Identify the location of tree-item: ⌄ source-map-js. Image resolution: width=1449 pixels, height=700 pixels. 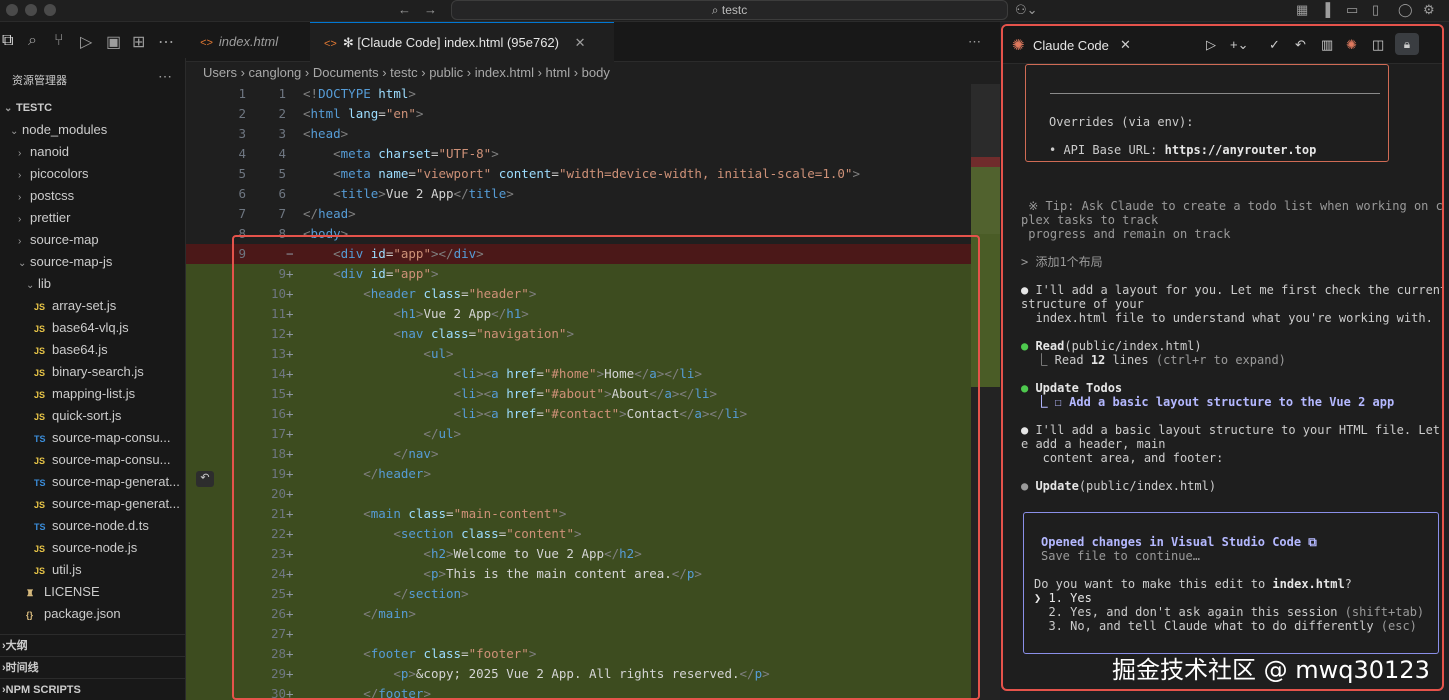
(92, 262).